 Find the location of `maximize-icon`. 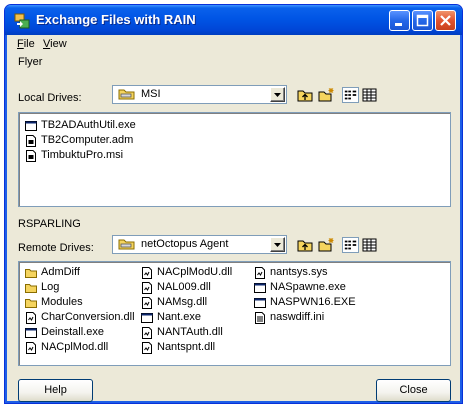

maximize-icon is located at coordinates (422, 20).